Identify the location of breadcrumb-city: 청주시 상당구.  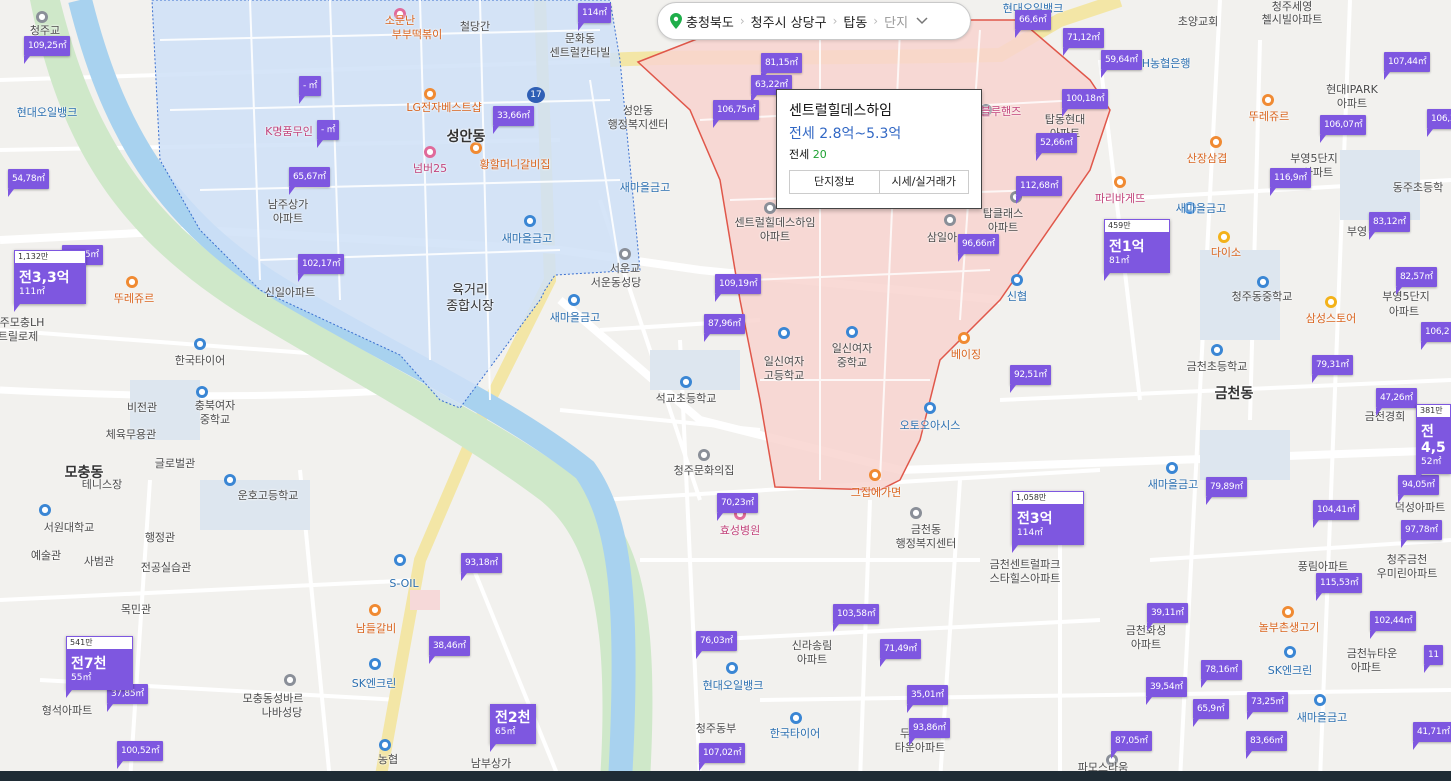
(789, 21).